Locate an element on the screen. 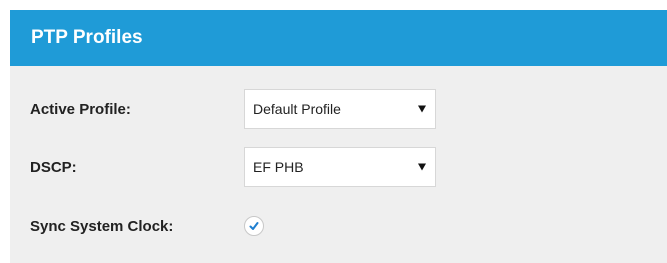  check-icon is located at coordinates (254, 226).